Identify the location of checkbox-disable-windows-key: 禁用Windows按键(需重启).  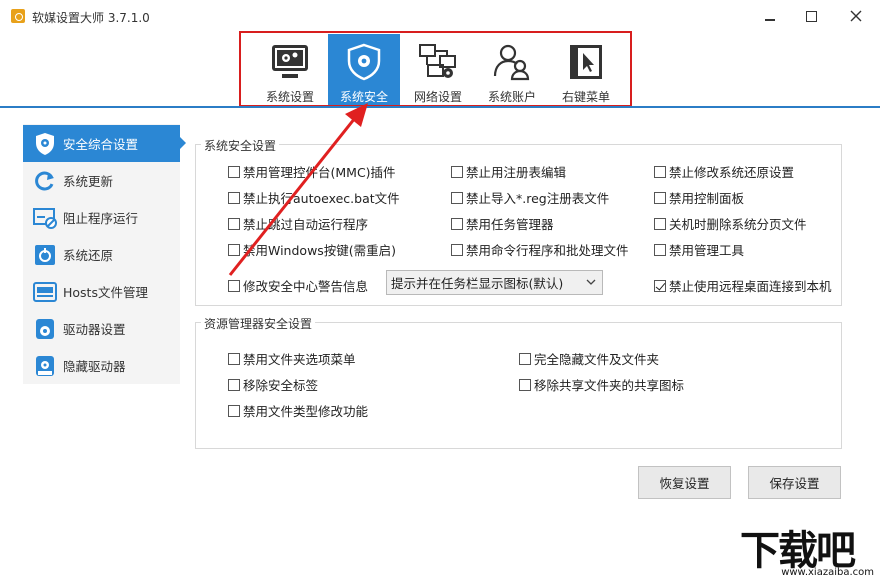
(312, 249).